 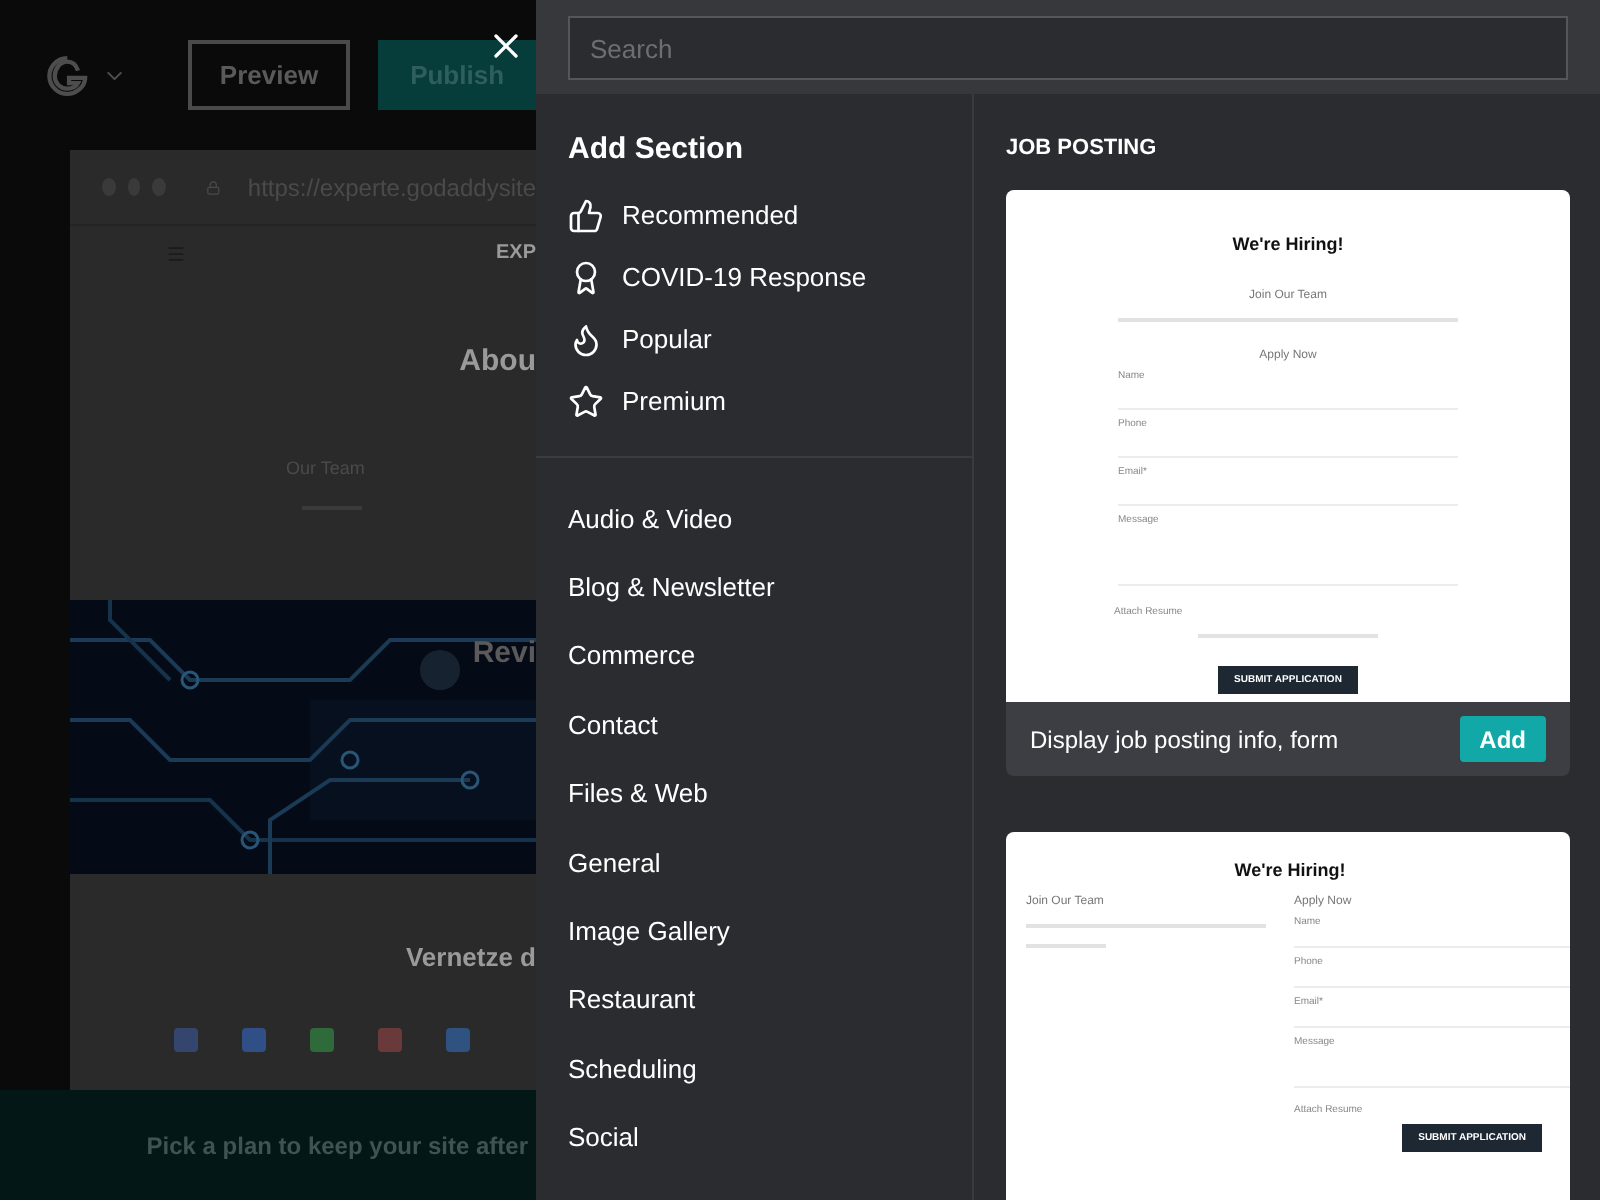 I want to click on category-item: Image Gallery, so click(x=754, y=931).